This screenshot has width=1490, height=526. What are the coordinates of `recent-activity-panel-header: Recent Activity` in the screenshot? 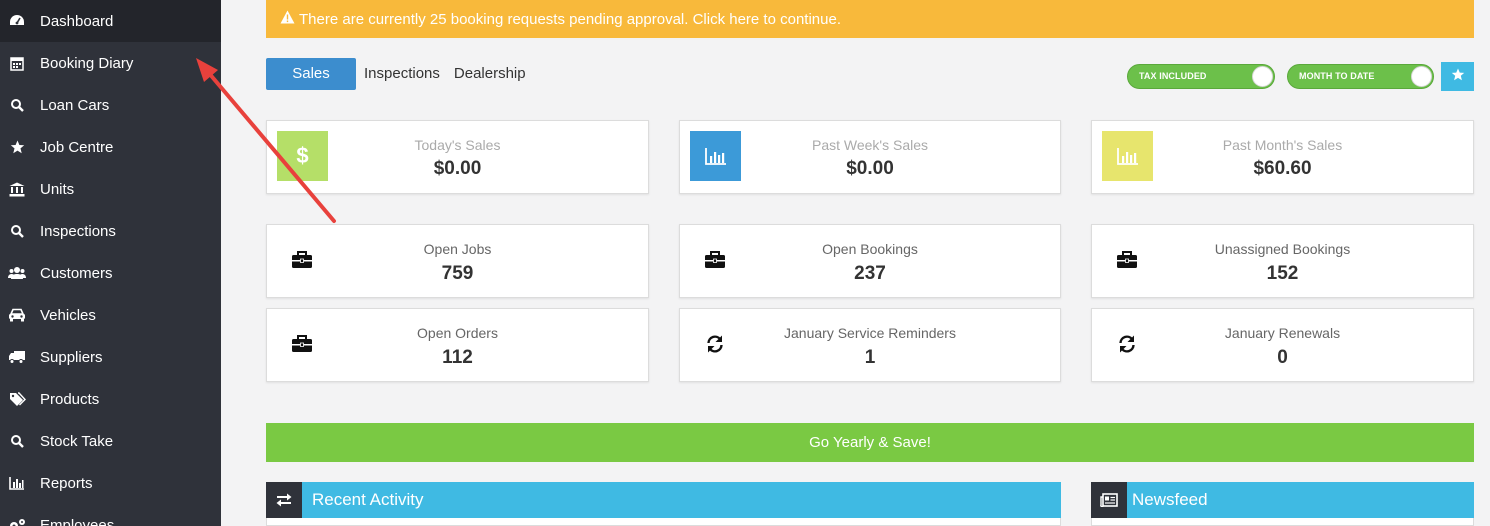 It's located at (663, 500).